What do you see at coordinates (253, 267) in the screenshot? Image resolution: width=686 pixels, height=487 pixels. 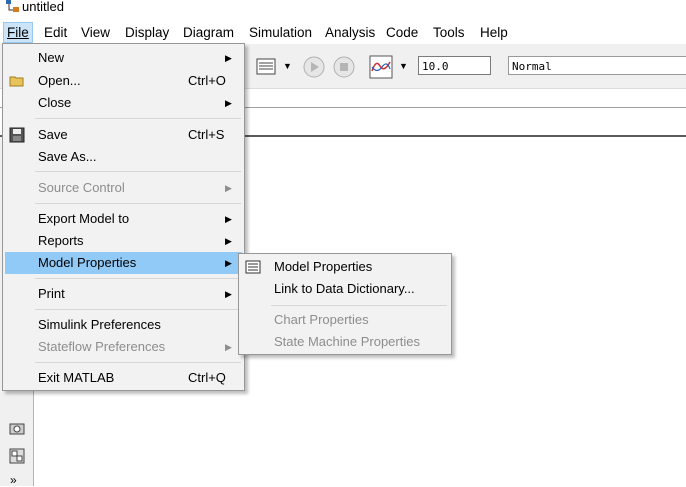 I see `properties-list-icon` at bounding box center [253, 267].